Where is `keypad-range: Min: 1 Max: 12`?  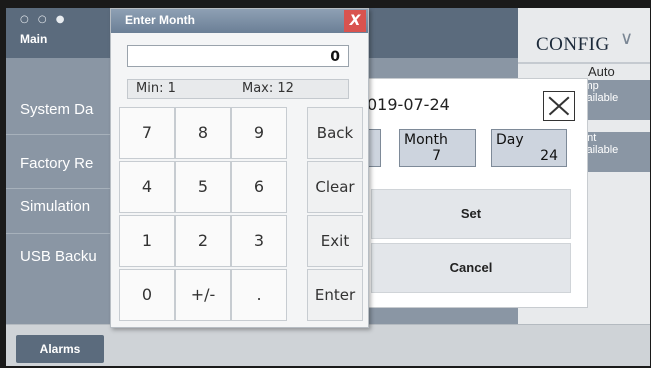
keypad-range: Min: 1 Max: 12 is located at coordinates (238, 89).